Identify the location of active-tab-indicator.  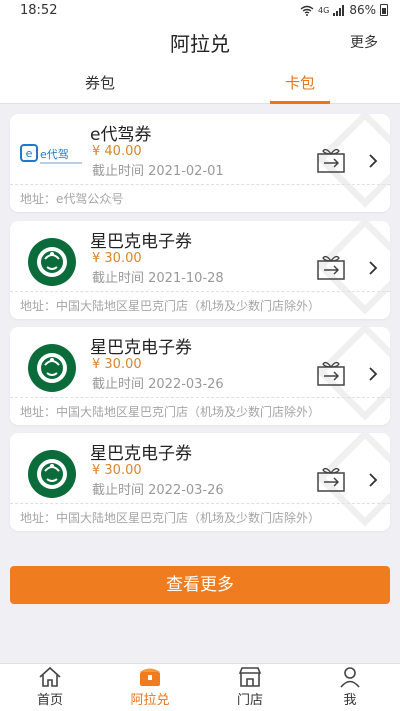
(300, 102).